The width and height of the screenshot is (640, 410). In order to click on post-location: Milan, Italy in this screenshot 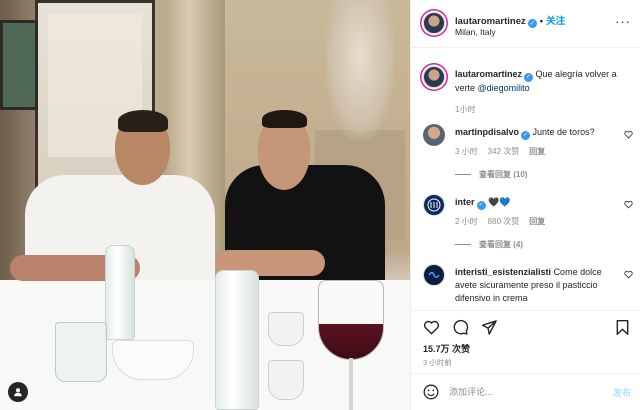, I will do `click(475, 32)`.